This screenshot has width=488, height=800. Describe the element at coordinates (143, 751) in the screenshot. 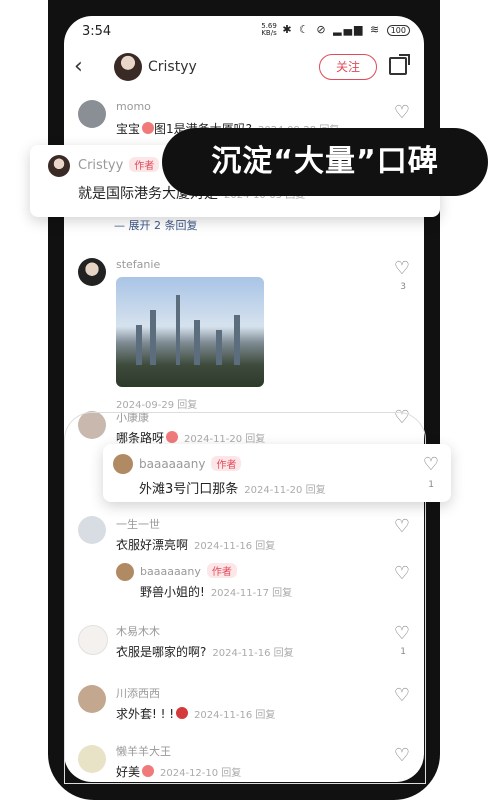

I see `comment-author: 懒羊羊大王` at that location.